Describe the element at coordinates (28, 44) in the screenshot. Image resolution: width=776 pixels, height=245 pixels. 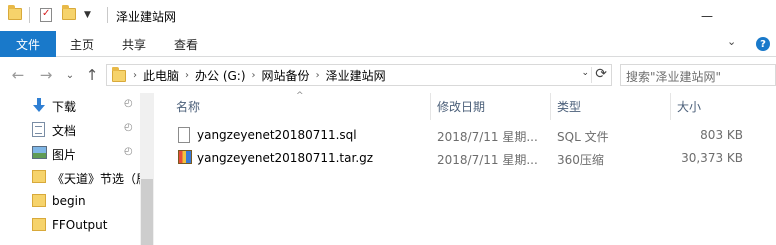
I see `tab-file: 文件` at that location.